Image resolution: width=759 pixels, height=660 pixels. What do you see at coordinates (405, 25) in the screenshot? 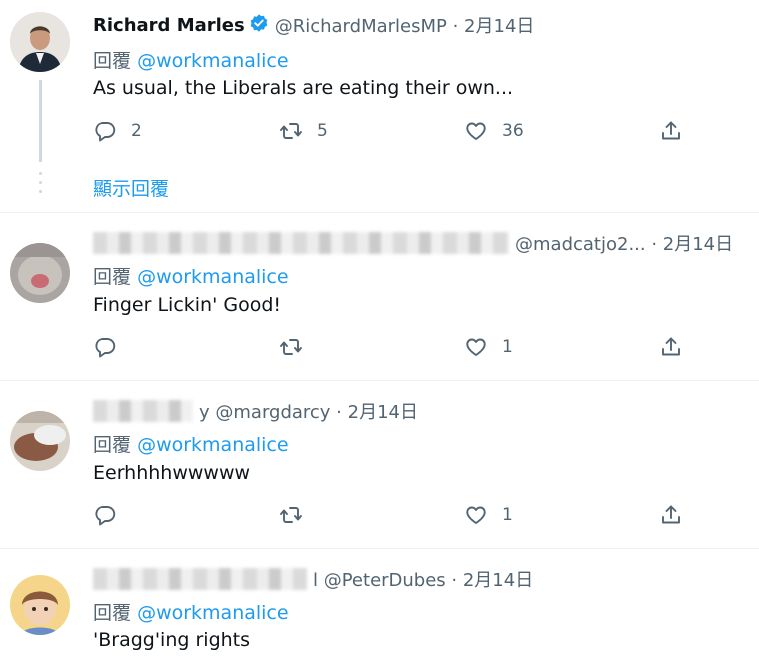
I see `handle-and-date: @RichardMarlesMP · 2月14日` at bounding box center [405, 25].